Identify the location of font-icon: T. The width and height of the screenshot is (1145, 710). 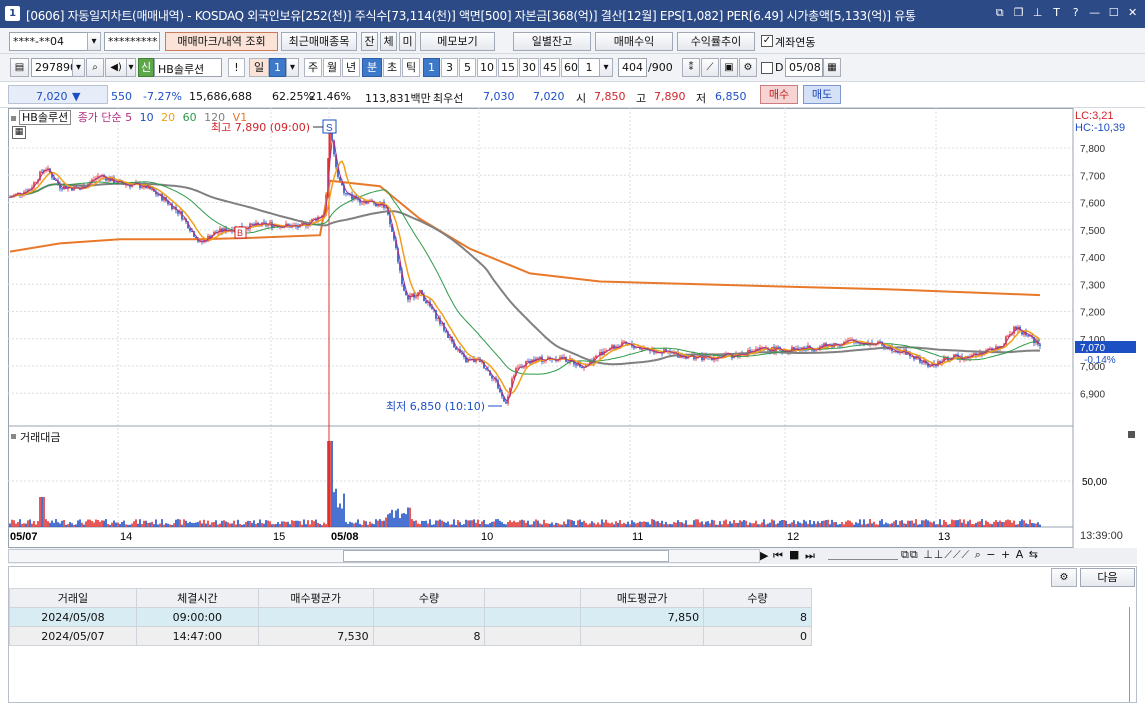
(1056, 13).